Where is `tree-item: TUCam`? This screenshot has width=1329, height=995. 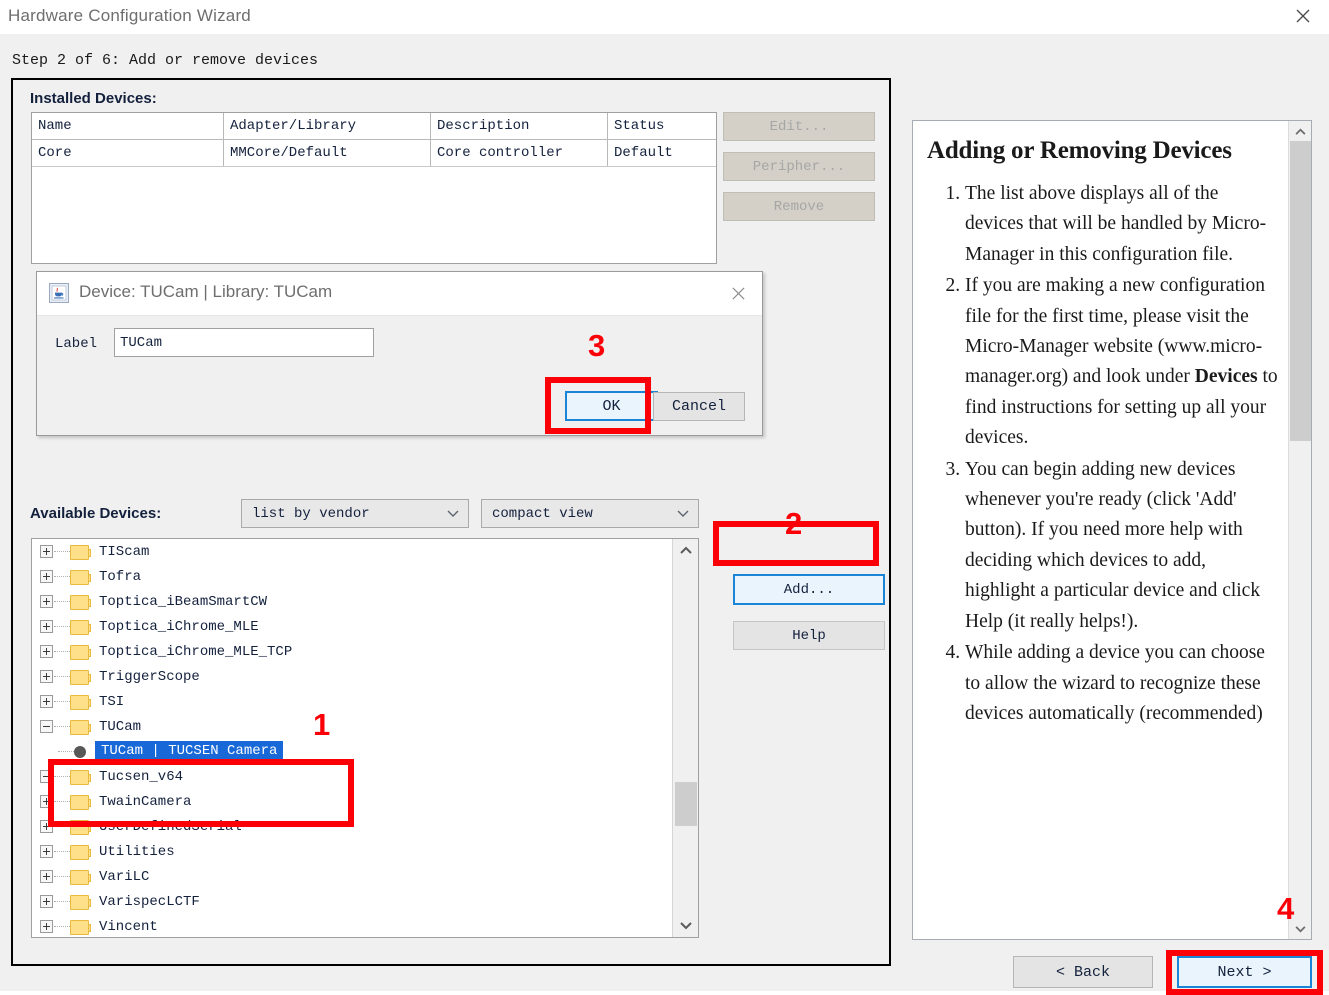
tree-item: TUCam is located at coordinates (352, 726).